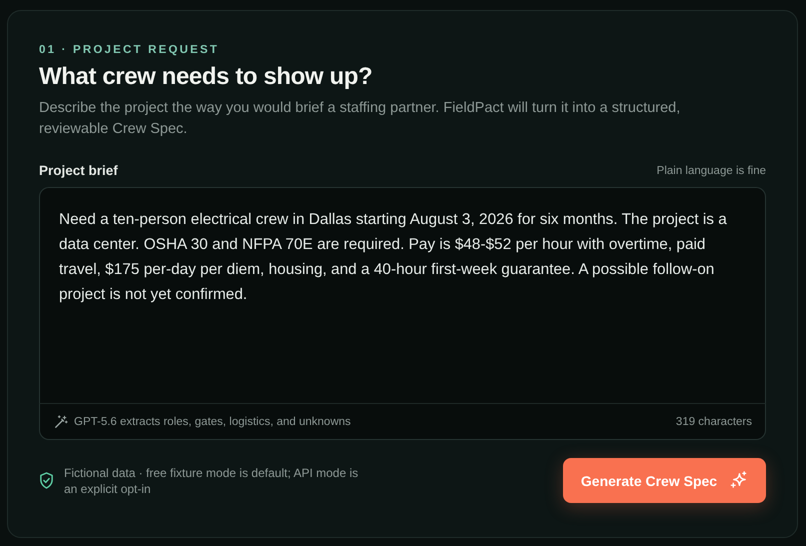 The image size is (806, 546). I want to click on magic-wand-icon, so click(61, 421).